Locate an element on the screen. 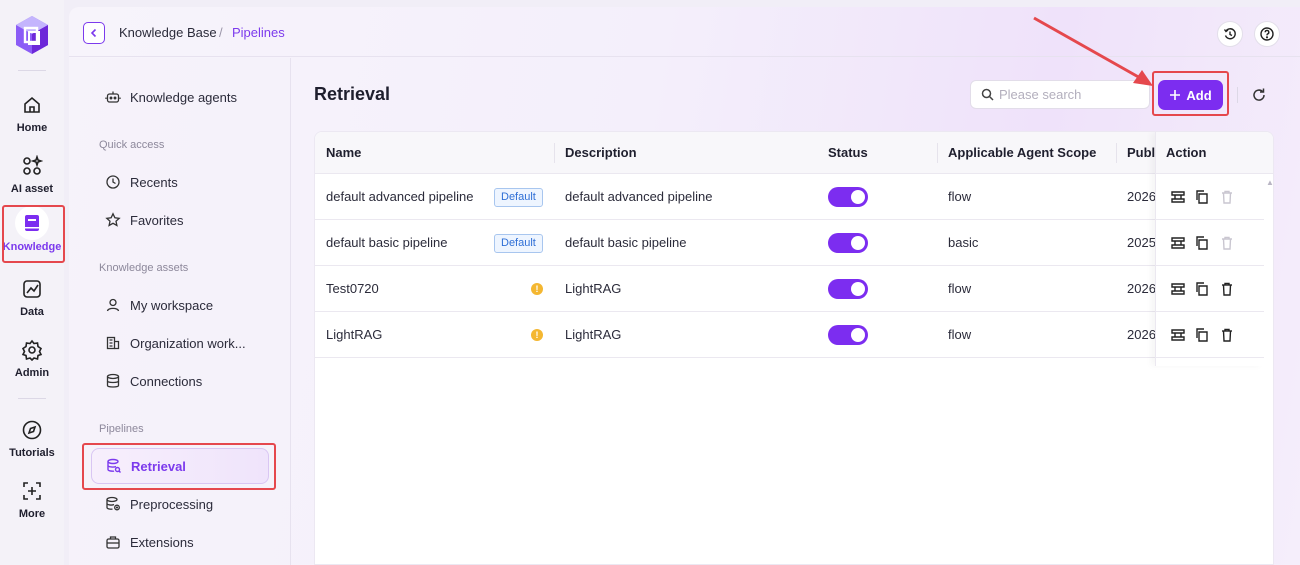 This screenshot has height=565, width=1300. action-column: Action is located at coordinates (1209, 249).